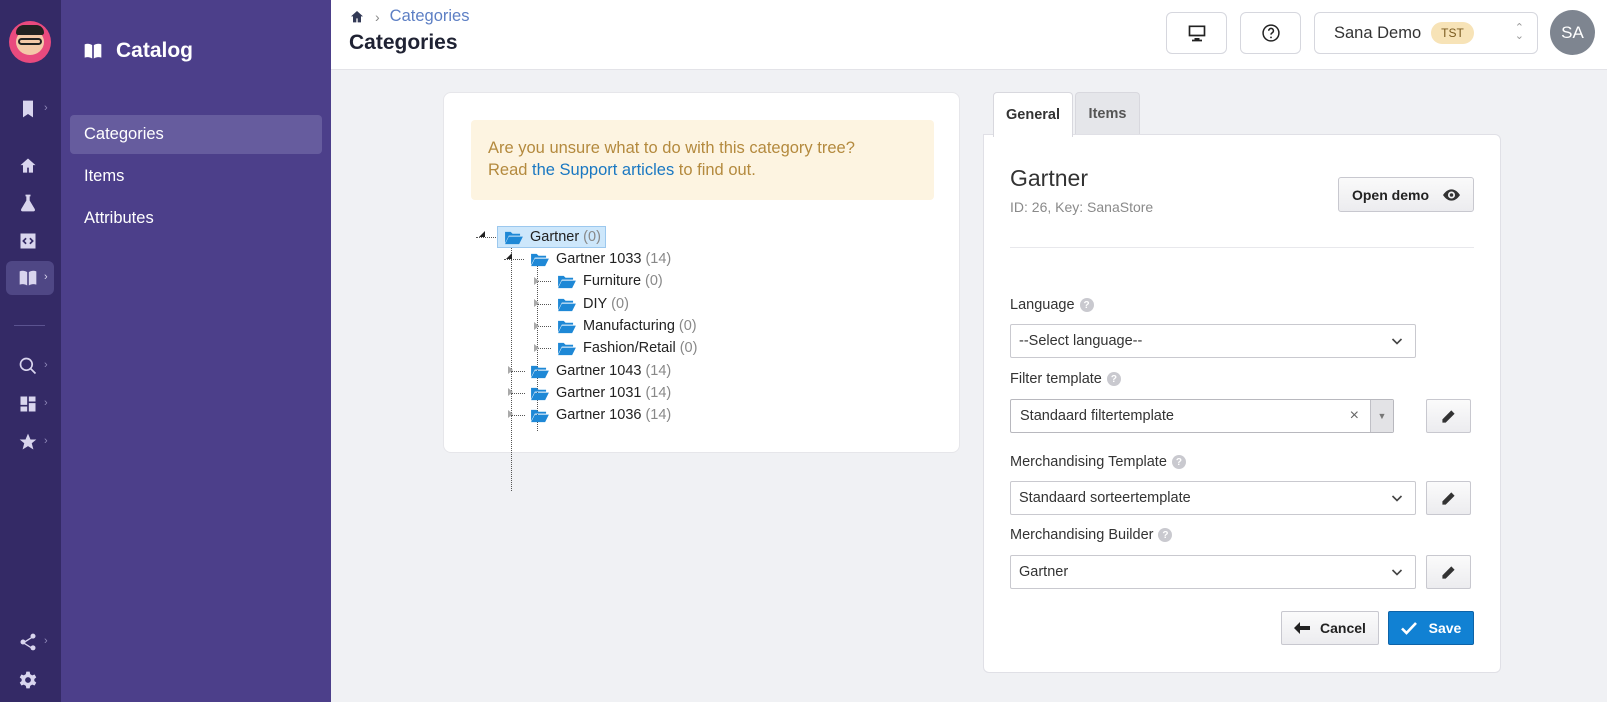 This screenshot has height=702, width=1607. What do you see at coordinates (1105, 498) in the screenshot?
I see `merchandising-template-value: Standaard sorteertemplate` at bounding box center [1105, 498].